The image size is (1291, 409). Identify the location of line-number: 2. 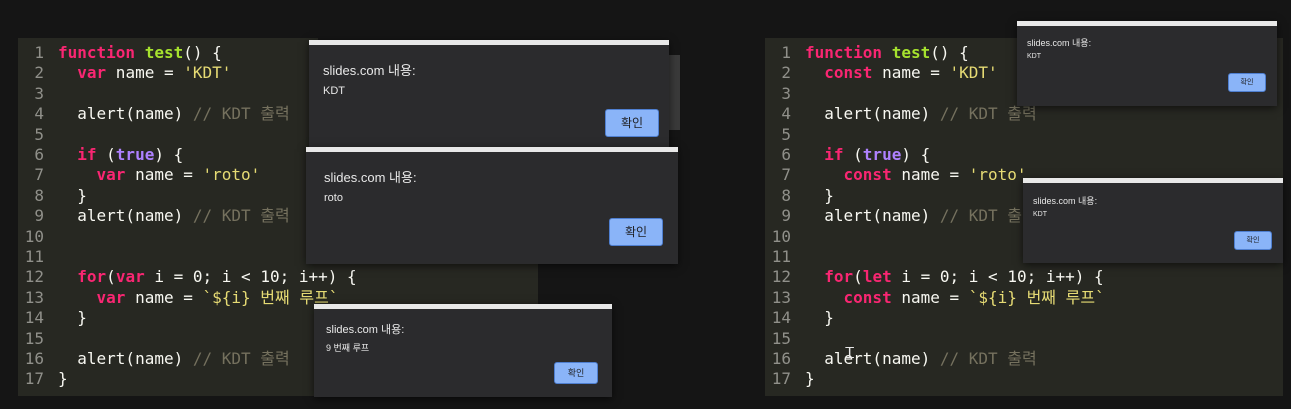
(39, 73).